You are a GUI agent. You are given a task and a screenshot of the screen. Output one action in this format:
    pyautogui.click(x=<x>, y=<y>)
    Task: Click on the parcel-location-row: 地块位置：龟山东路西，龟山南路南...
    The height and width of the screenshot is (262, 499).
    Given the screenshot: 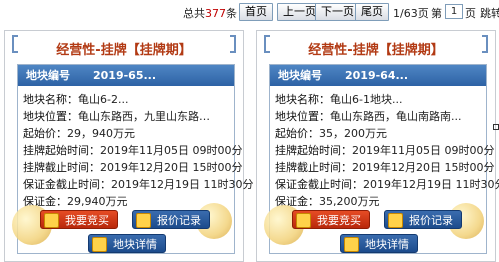 What is the action you would take?
    pyautogui.click(x=368, y=116)
    